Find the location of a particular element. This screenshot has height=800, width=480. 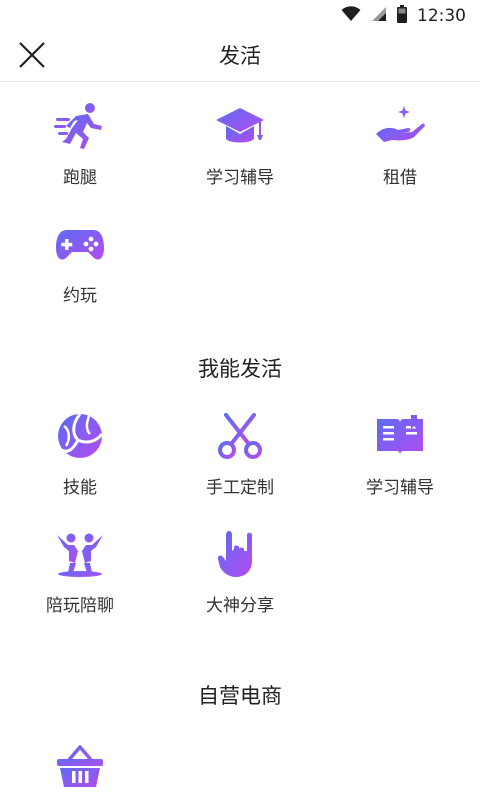

hand-sparkle-icon is located at coordinates (400, 126).